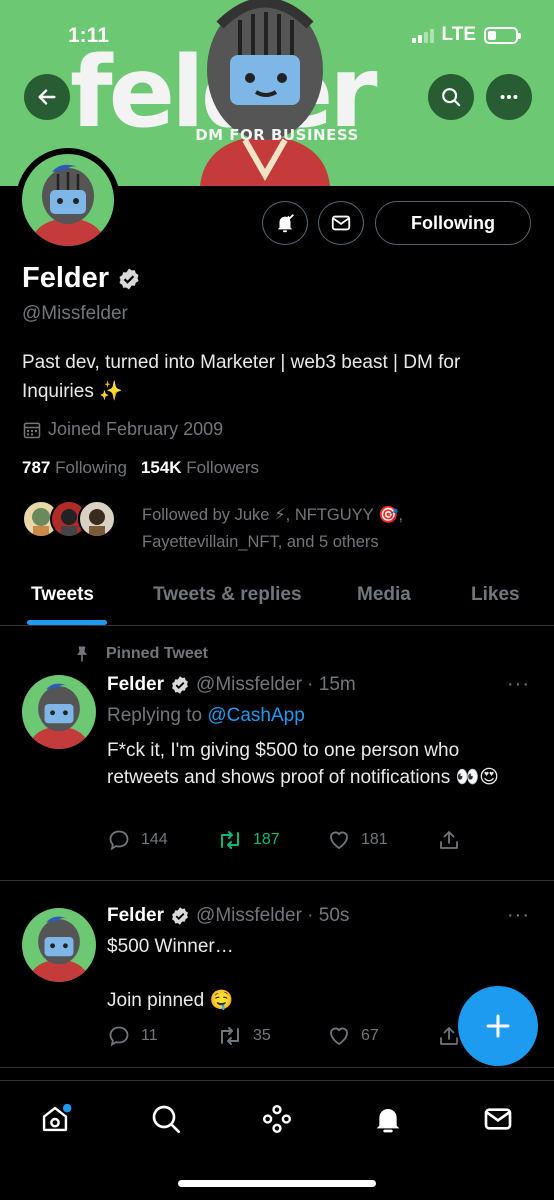 The height and width of the screenshot is (1200, 554). I want to click on nav-notifications, so click(388, 1119).